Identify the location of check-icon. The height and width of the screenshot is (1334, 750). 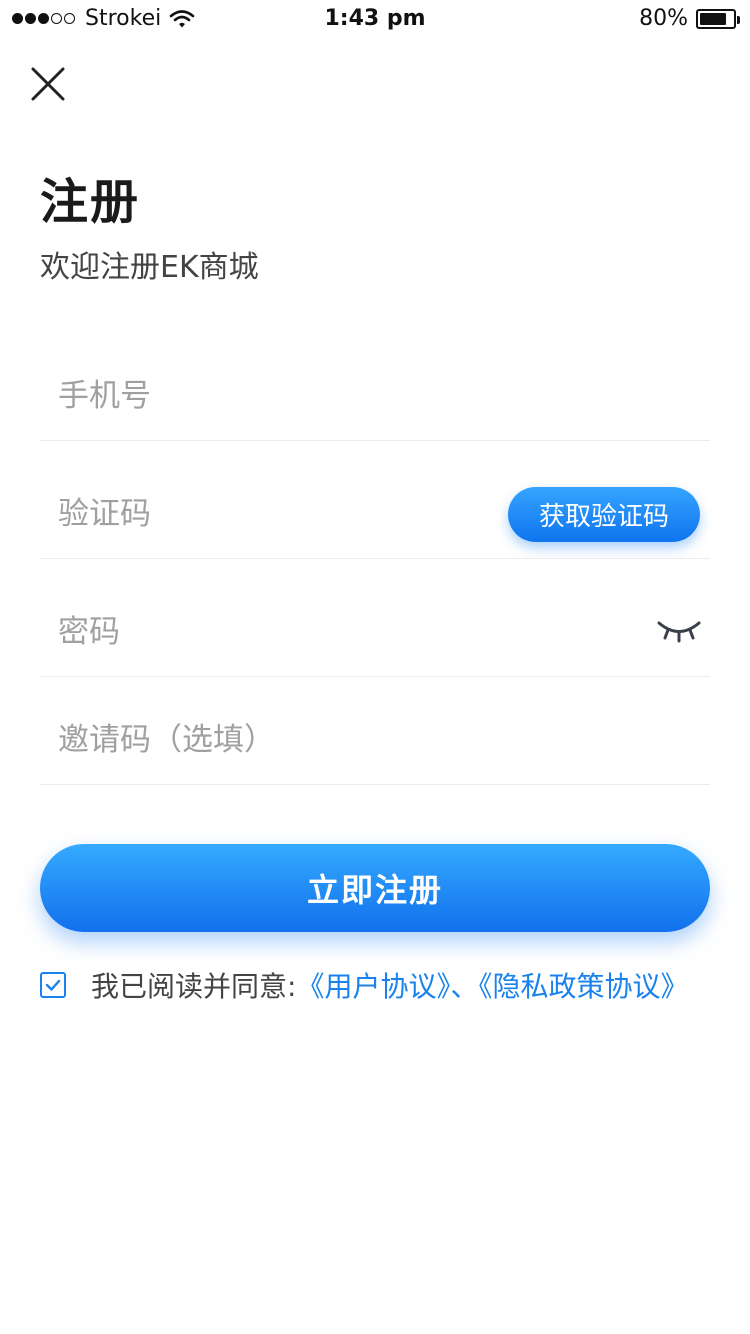
(53, 985).